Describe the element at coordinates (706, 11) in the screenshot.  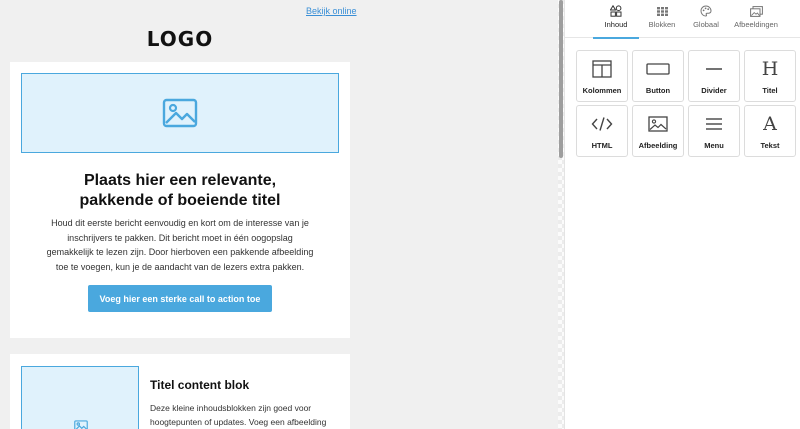
I see `palette-icon` at that location.